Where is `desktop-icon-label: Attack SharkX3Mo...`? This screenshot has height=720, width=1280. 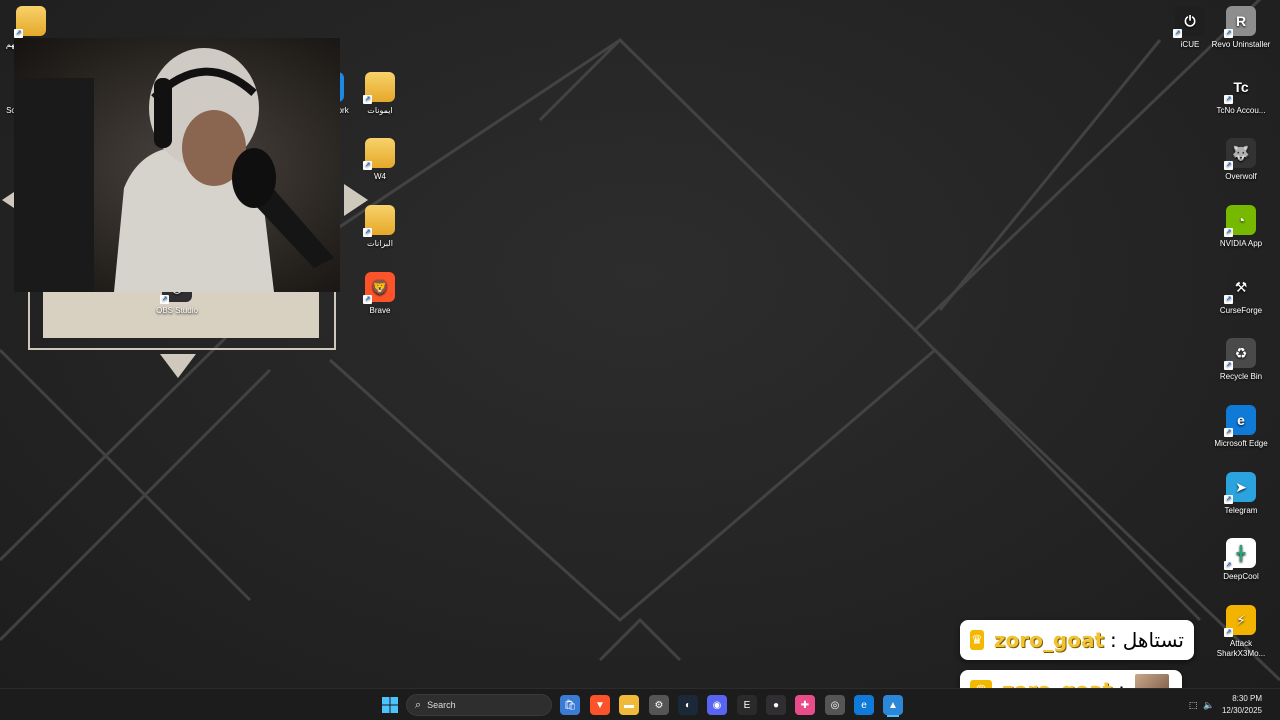 desktop-icon-label: Attack SharkX3Mo... is located at coordinates (1241, 648).